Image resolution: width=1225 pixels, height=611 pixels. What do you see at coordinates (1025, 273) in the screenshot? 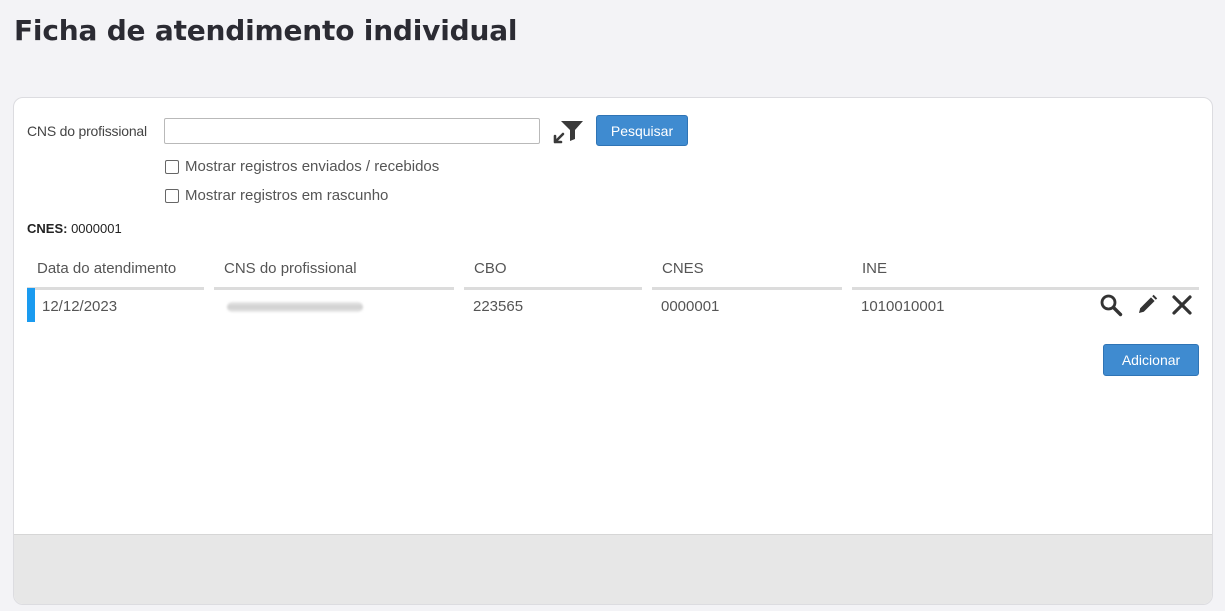
I see `column-header-ine: INE` at bounding box center [1025, 273].